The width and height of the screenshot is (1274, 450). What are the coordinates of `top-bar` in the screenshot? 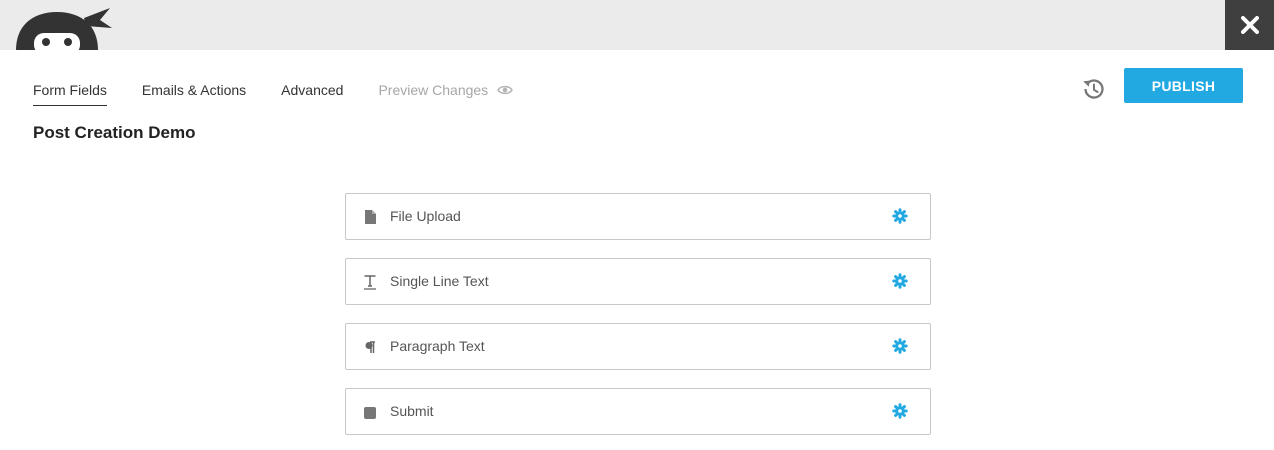 It's located at (637, 25).